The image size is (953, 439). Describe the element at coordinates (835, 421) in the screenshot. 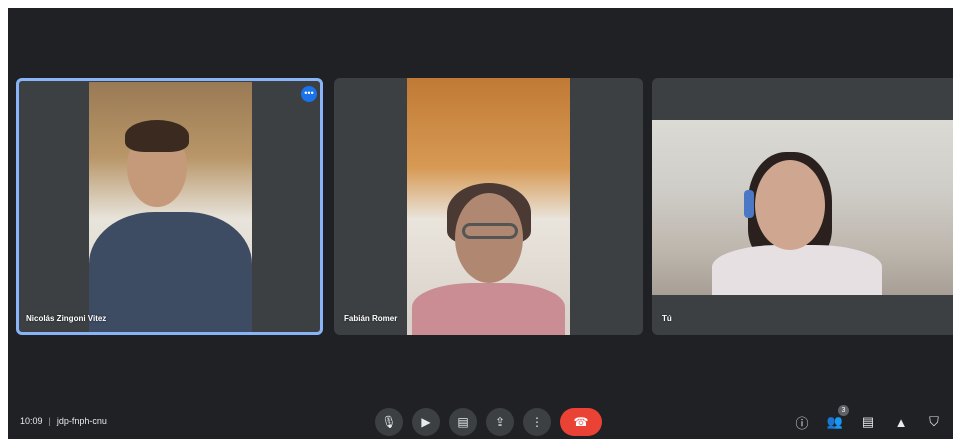

I see `people-icon: 👥` at that location.